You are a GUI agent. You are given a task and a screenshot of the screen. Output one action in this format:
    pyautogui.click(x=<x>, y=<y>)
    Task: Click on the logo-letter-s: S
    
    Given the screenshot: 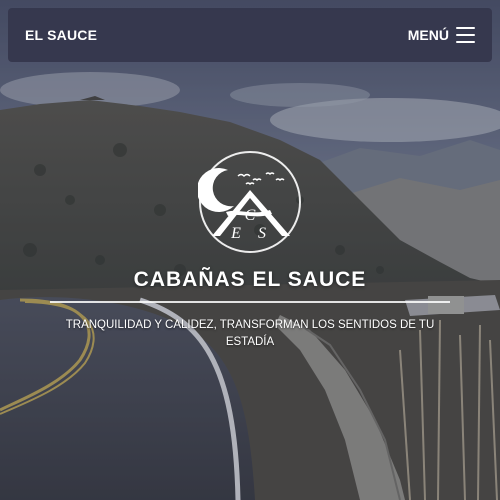 What is the action you would take?
    pyautogui.click(x=262, y=233)
    